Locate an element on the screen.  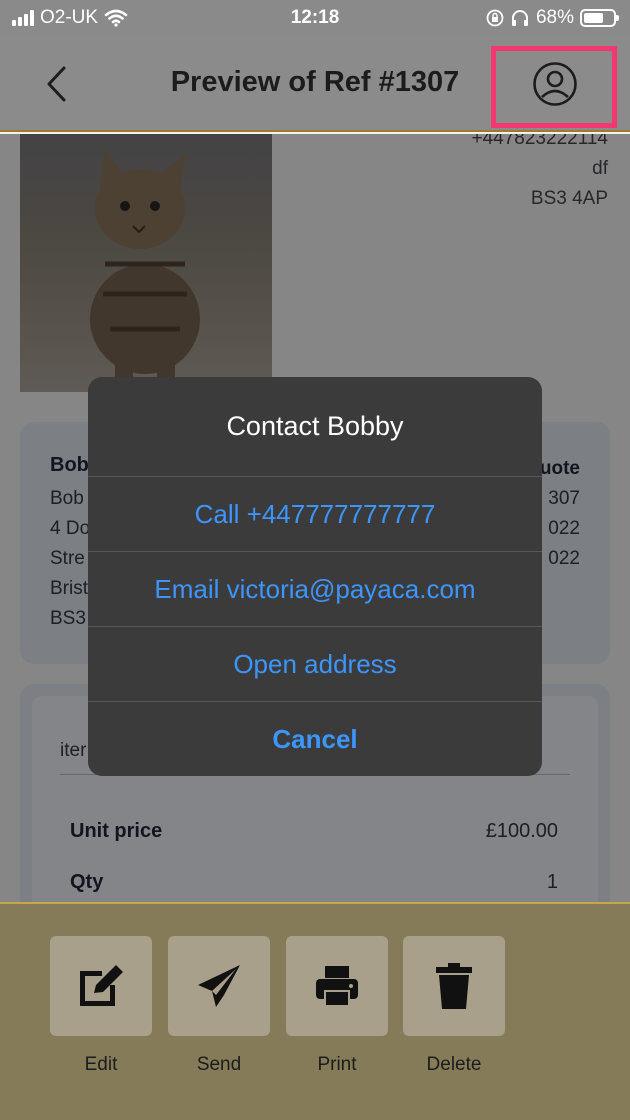
open-address-option: Open address is located at coordinates (315, 664).